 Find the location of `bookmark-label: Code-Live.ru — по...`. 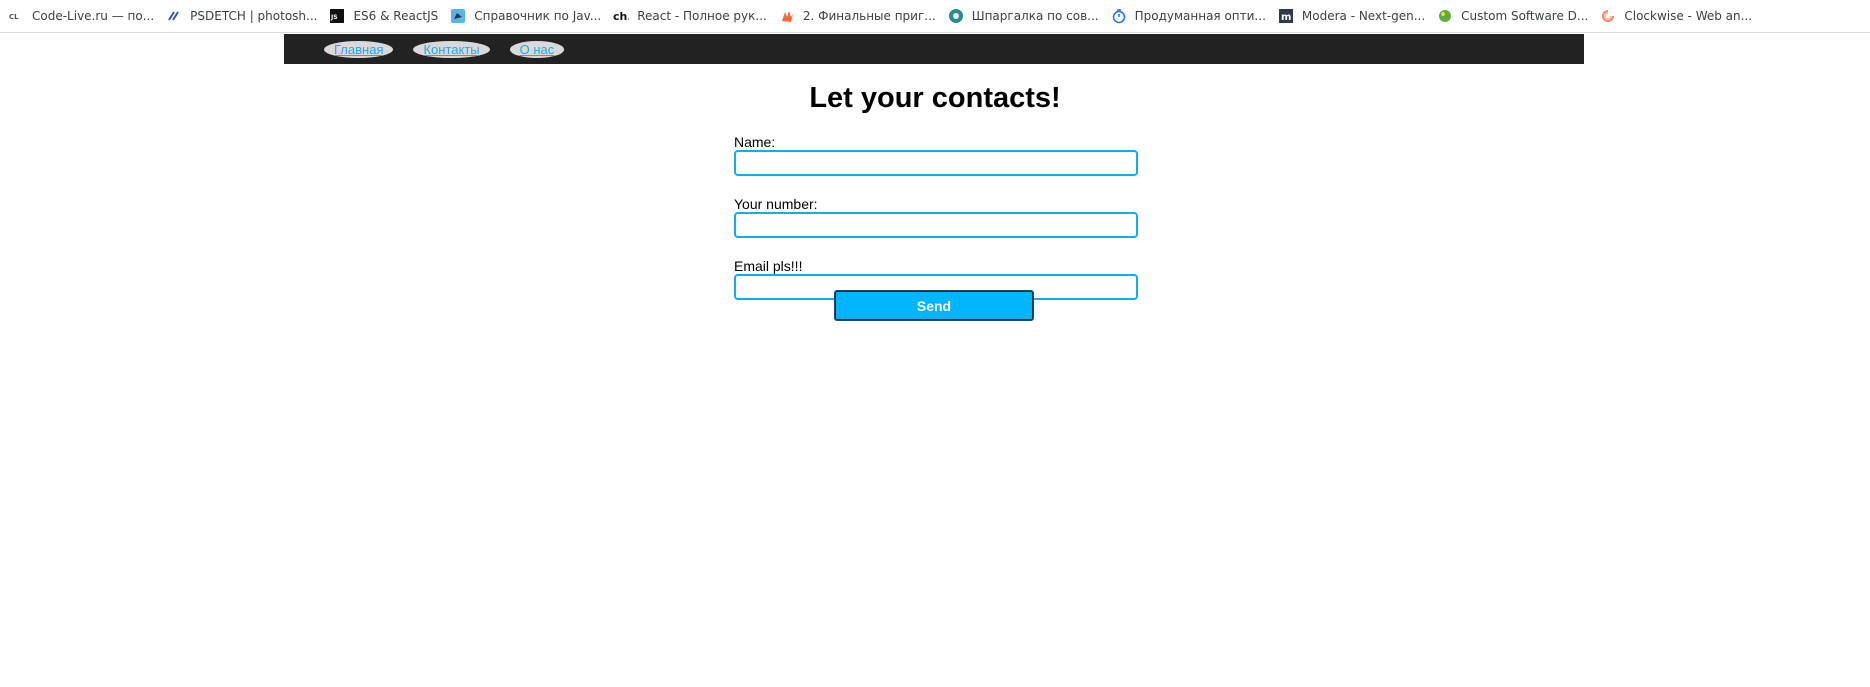

bookmark-label: Code-Live.ru — по... is located at coordinates (93, 16).